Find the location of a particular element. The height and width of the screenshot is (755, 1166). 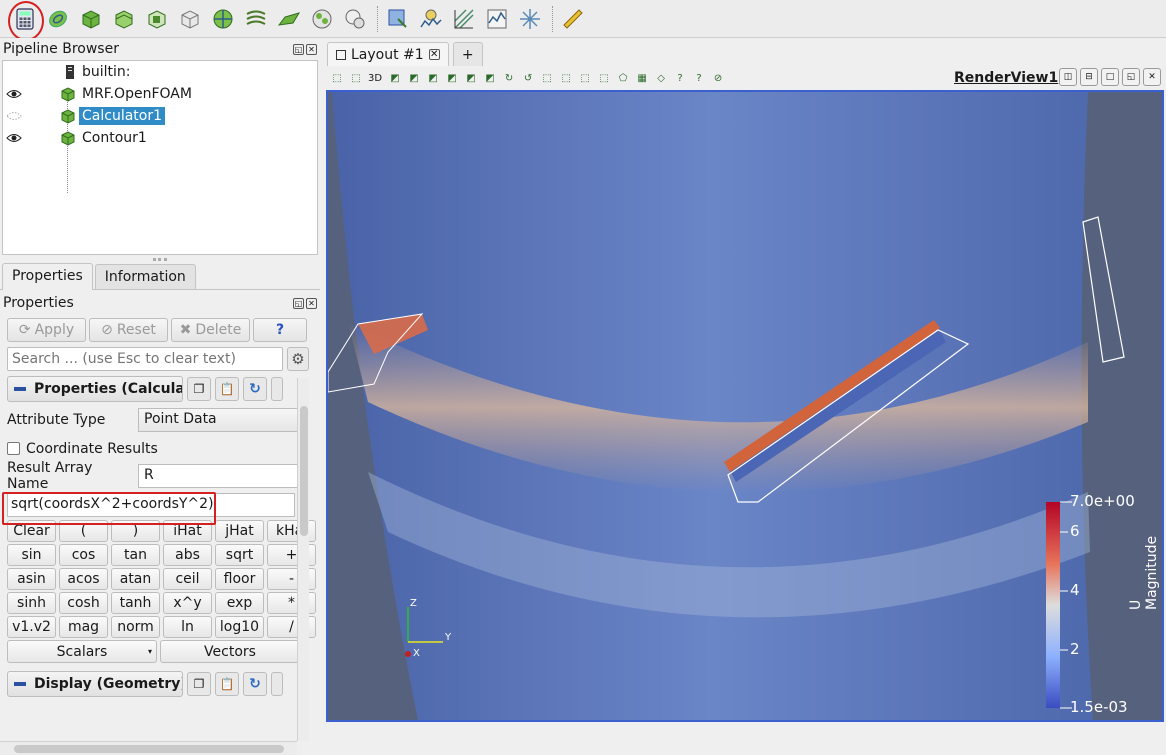

properties-horizontal-scrollbar is located at coordinates (148, 748).